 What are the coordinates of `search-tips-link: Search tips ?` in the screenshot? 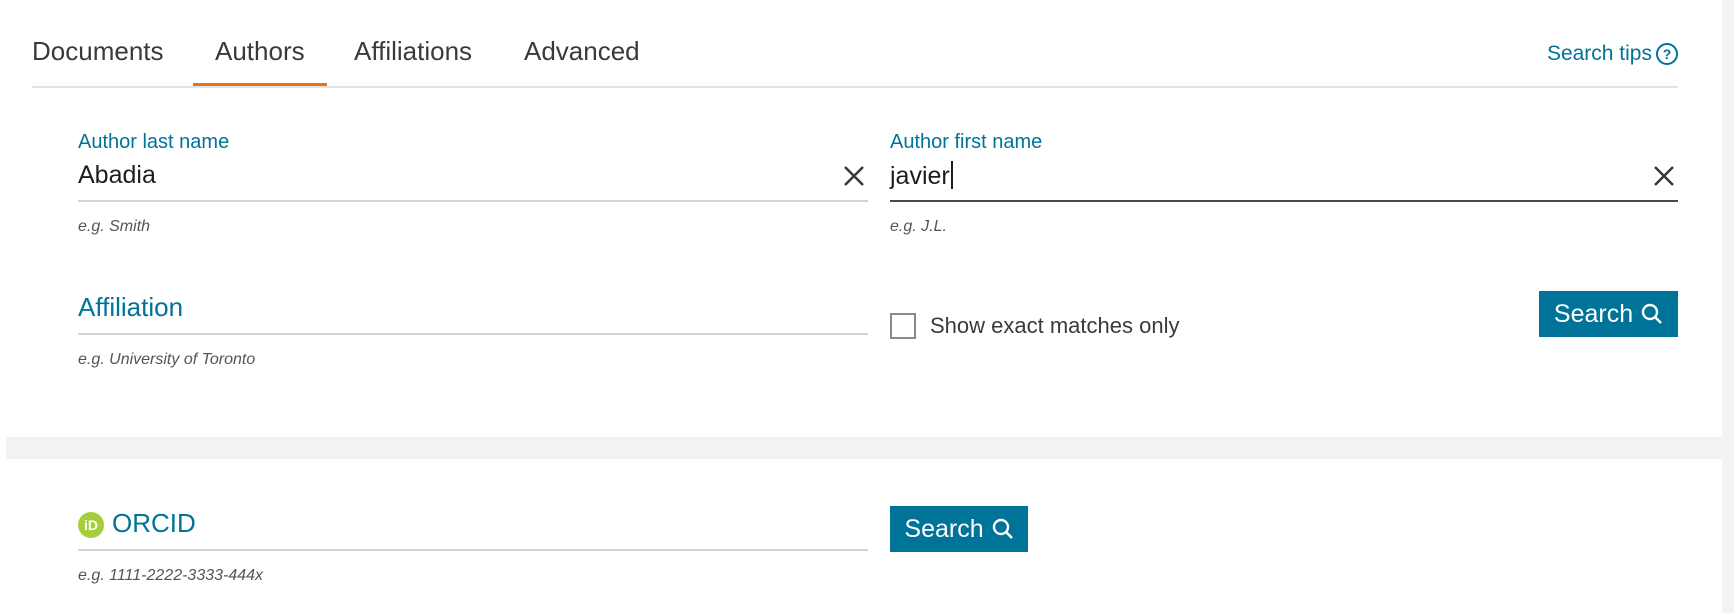 It's located at (1612, 54).